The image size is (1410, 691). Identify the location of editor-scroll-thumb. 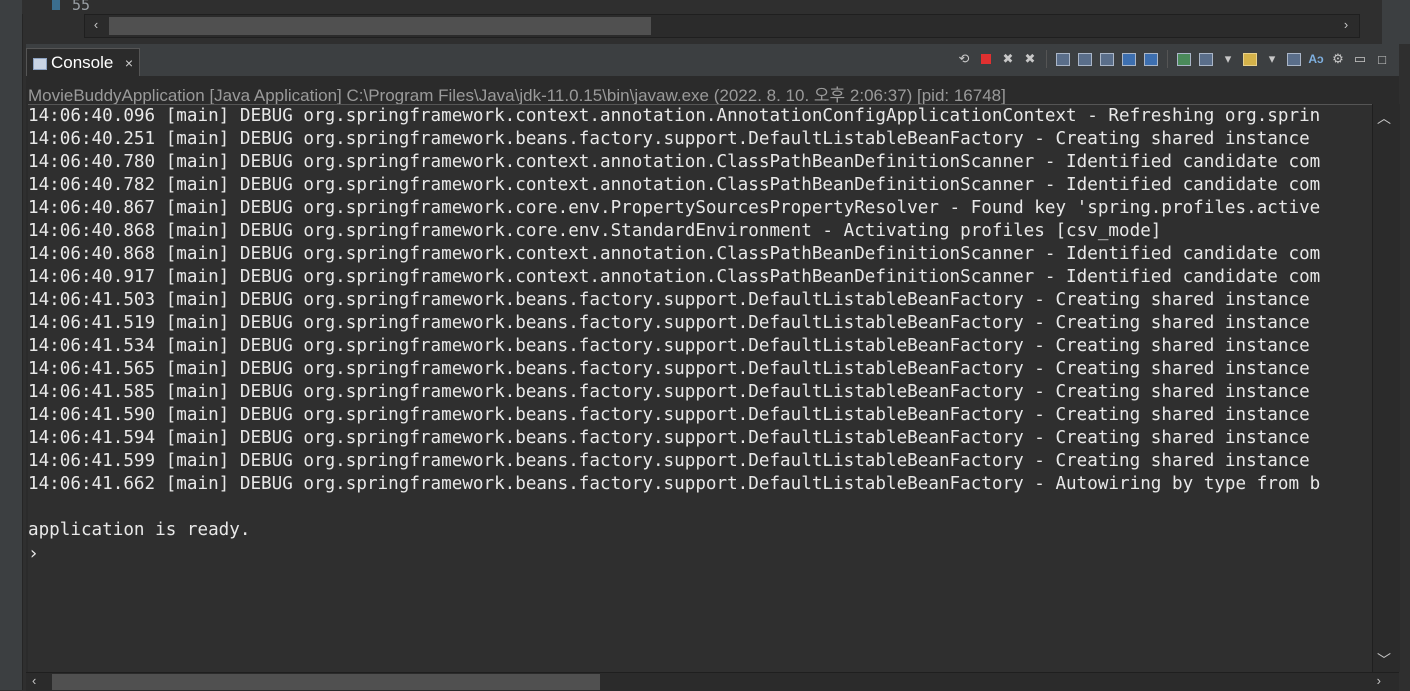
(380, 26).